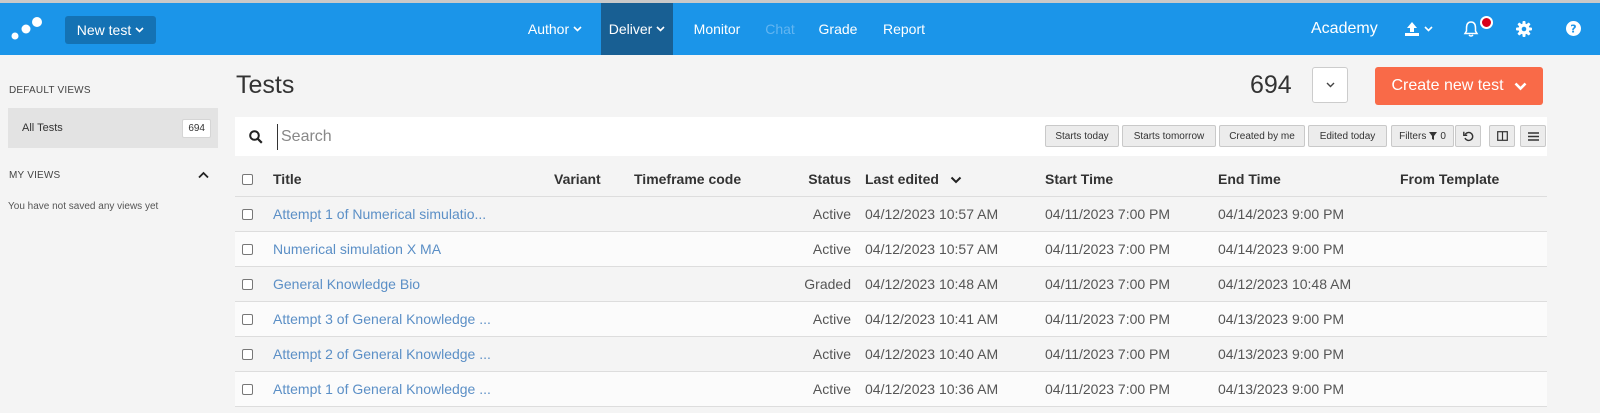  What do you see at coordinates (904, 29) in the screenshot?
I see `nav-report: Report` at bounding box center [904, 29].